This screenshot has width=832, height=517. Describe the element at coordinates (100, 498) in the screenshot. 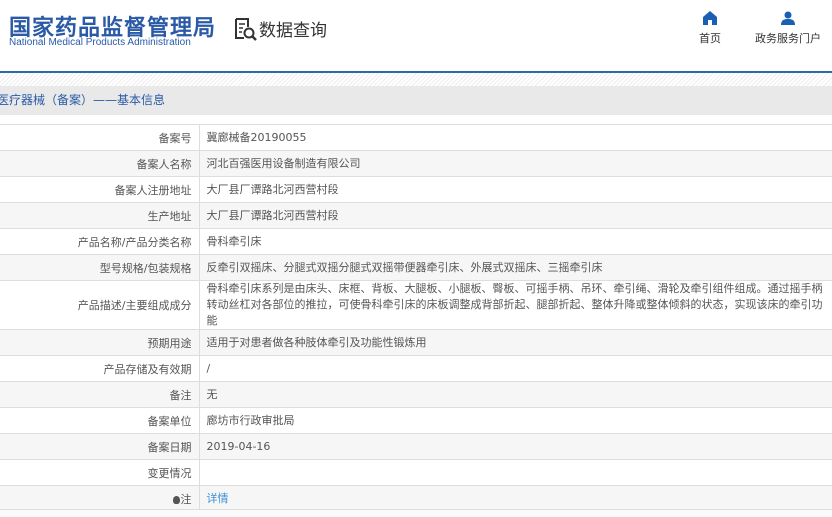

I see `row-label: 注` at that location.